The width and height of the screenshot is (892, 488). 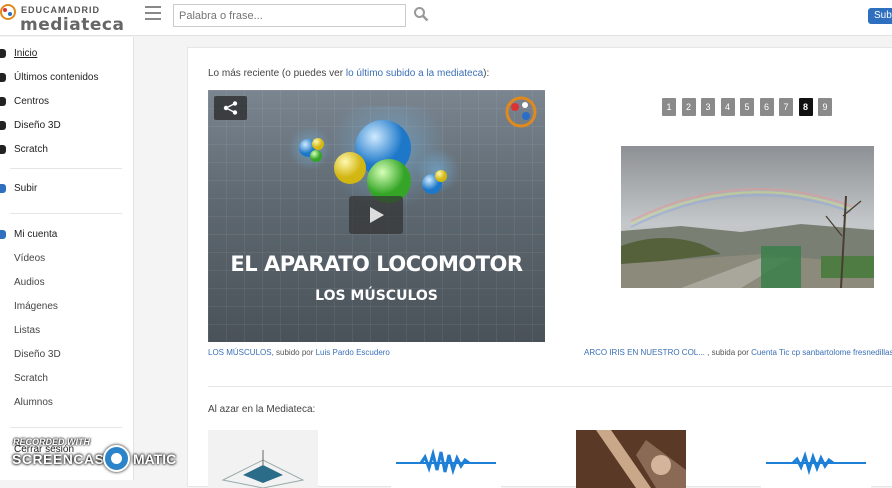 I want to click on page-button: 2, so click(x=688, y=107).